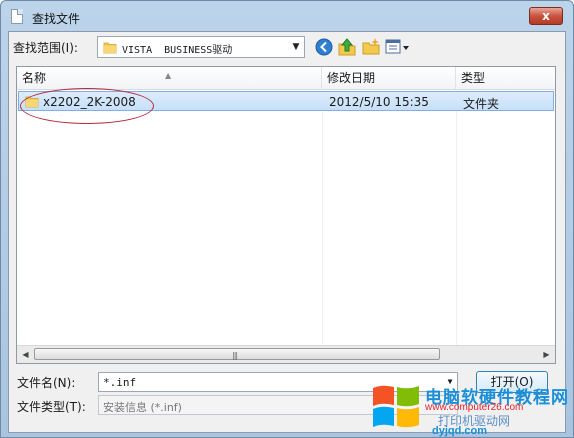 This screenshot has width=574, height=438. What do you see at coordinates (286, 101) in the screenshot?
I see `list-item: x2202_2K-2008 2012/5/10 15:35 文件夹` at bounding box center [286, 101].